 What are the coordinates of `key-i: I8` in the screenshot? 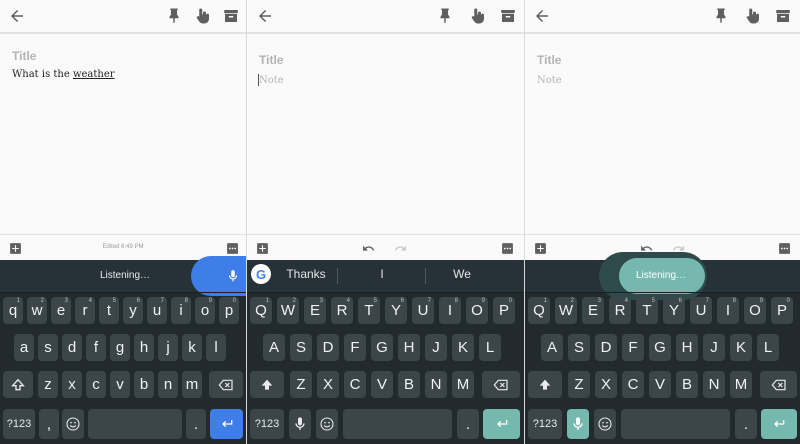 It's located at (450, 310).